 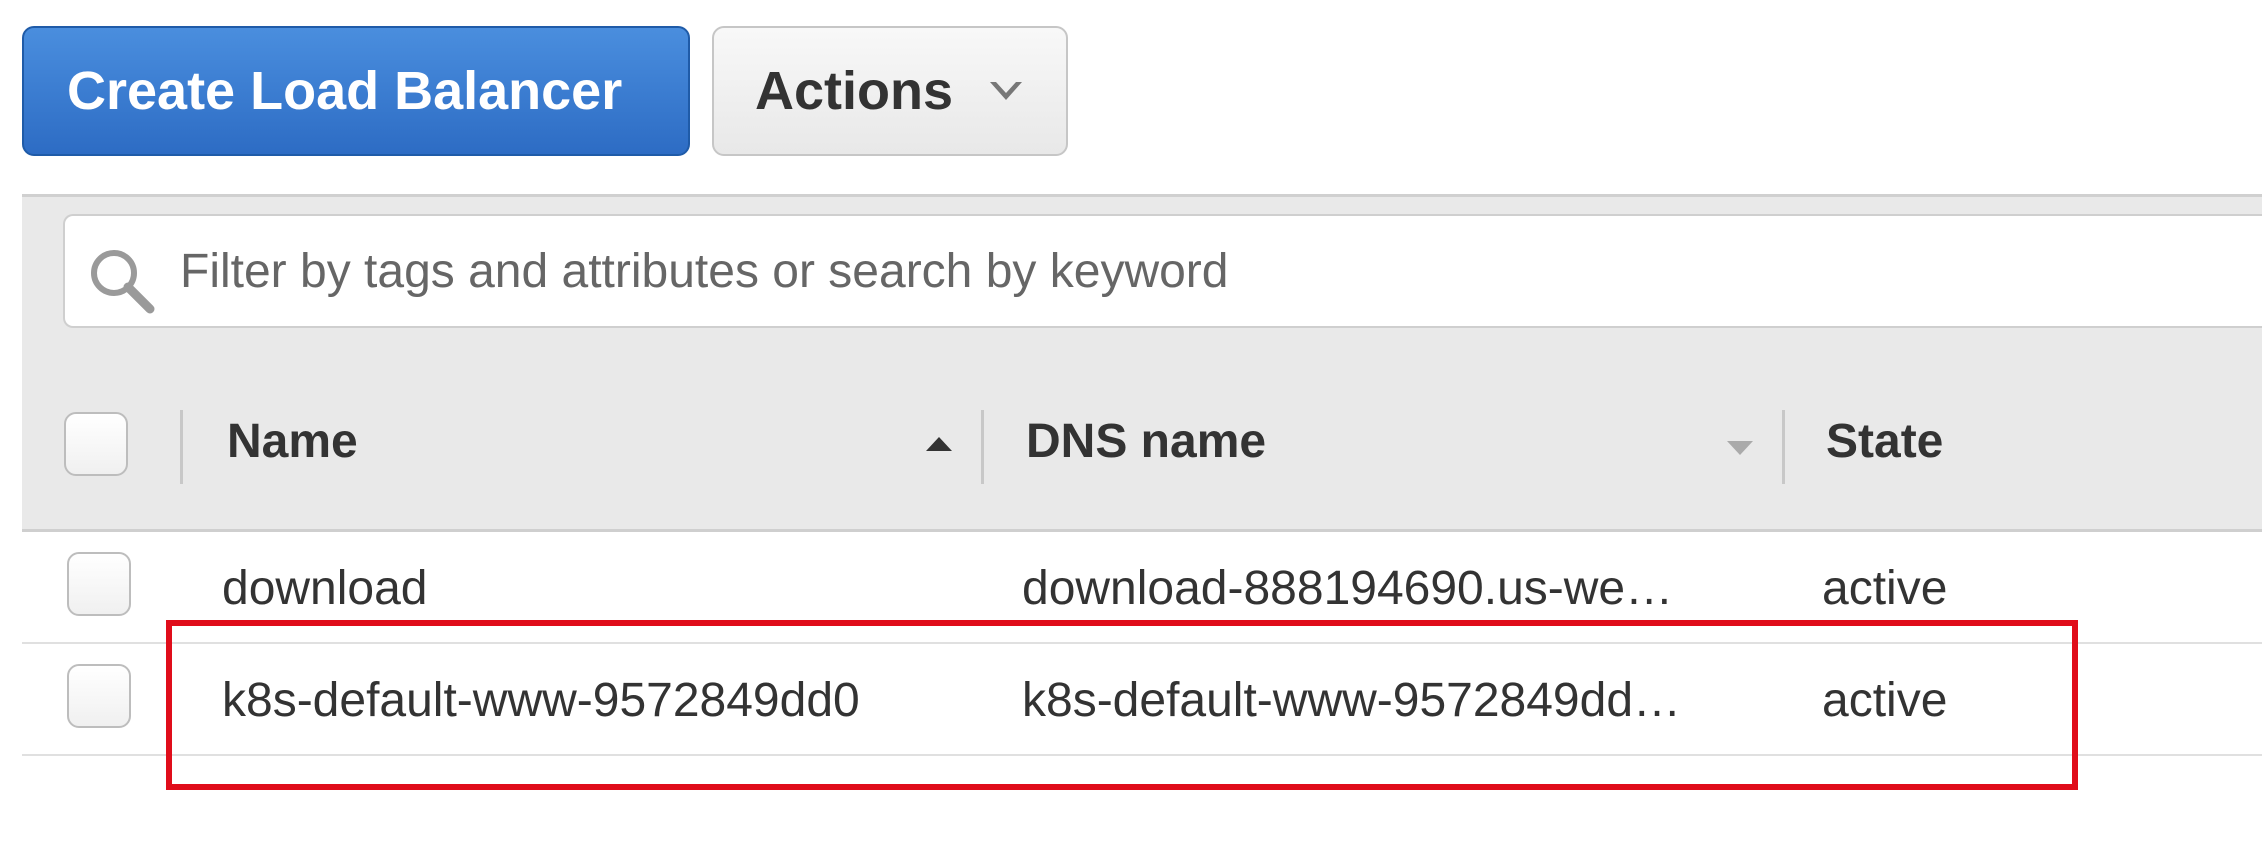 What do you see at coordinates (1884, 441) in the screenshot?
I see `column-header-state: State` at bounding box center [1884, 441].